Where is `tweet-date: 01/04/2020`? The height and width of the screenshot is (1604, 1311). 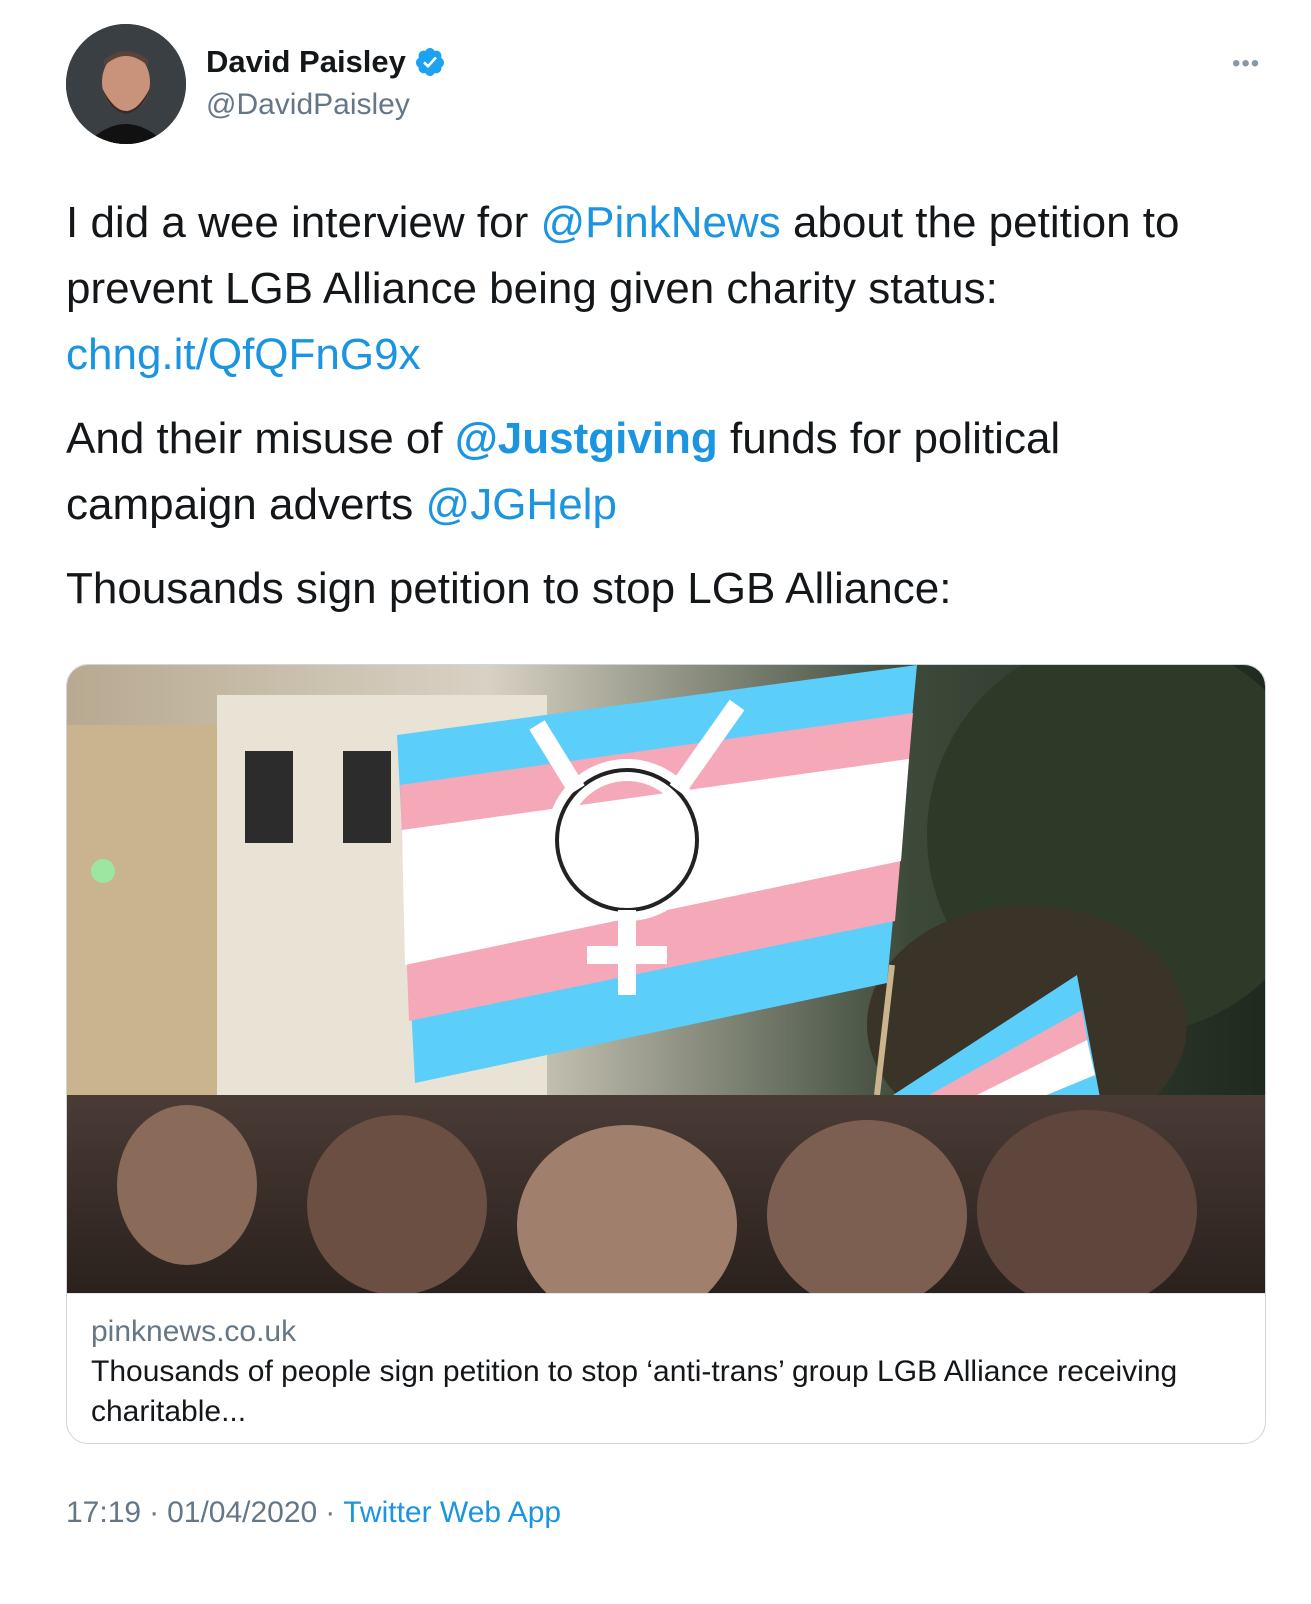 tweet-date: 01/04/2020 is located at coordinates (242, 1513).